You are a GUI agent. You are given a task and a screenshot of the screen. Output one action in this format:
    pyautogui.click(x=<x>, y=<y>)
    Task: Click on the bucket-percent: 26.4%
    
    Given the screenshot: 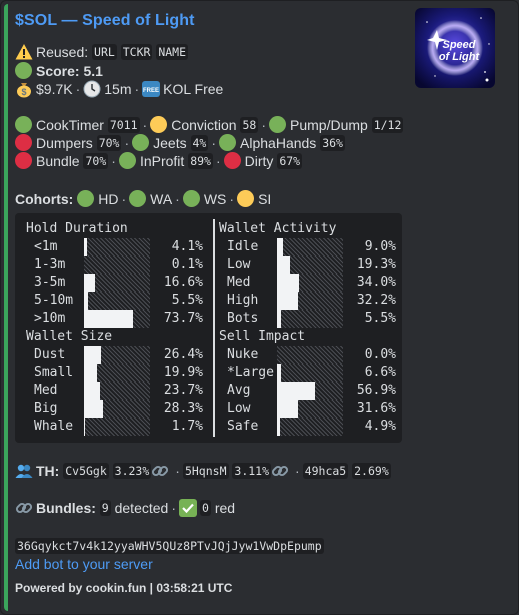 What is the action you would take?
    pyautogui.click(x=183, y=354)
    